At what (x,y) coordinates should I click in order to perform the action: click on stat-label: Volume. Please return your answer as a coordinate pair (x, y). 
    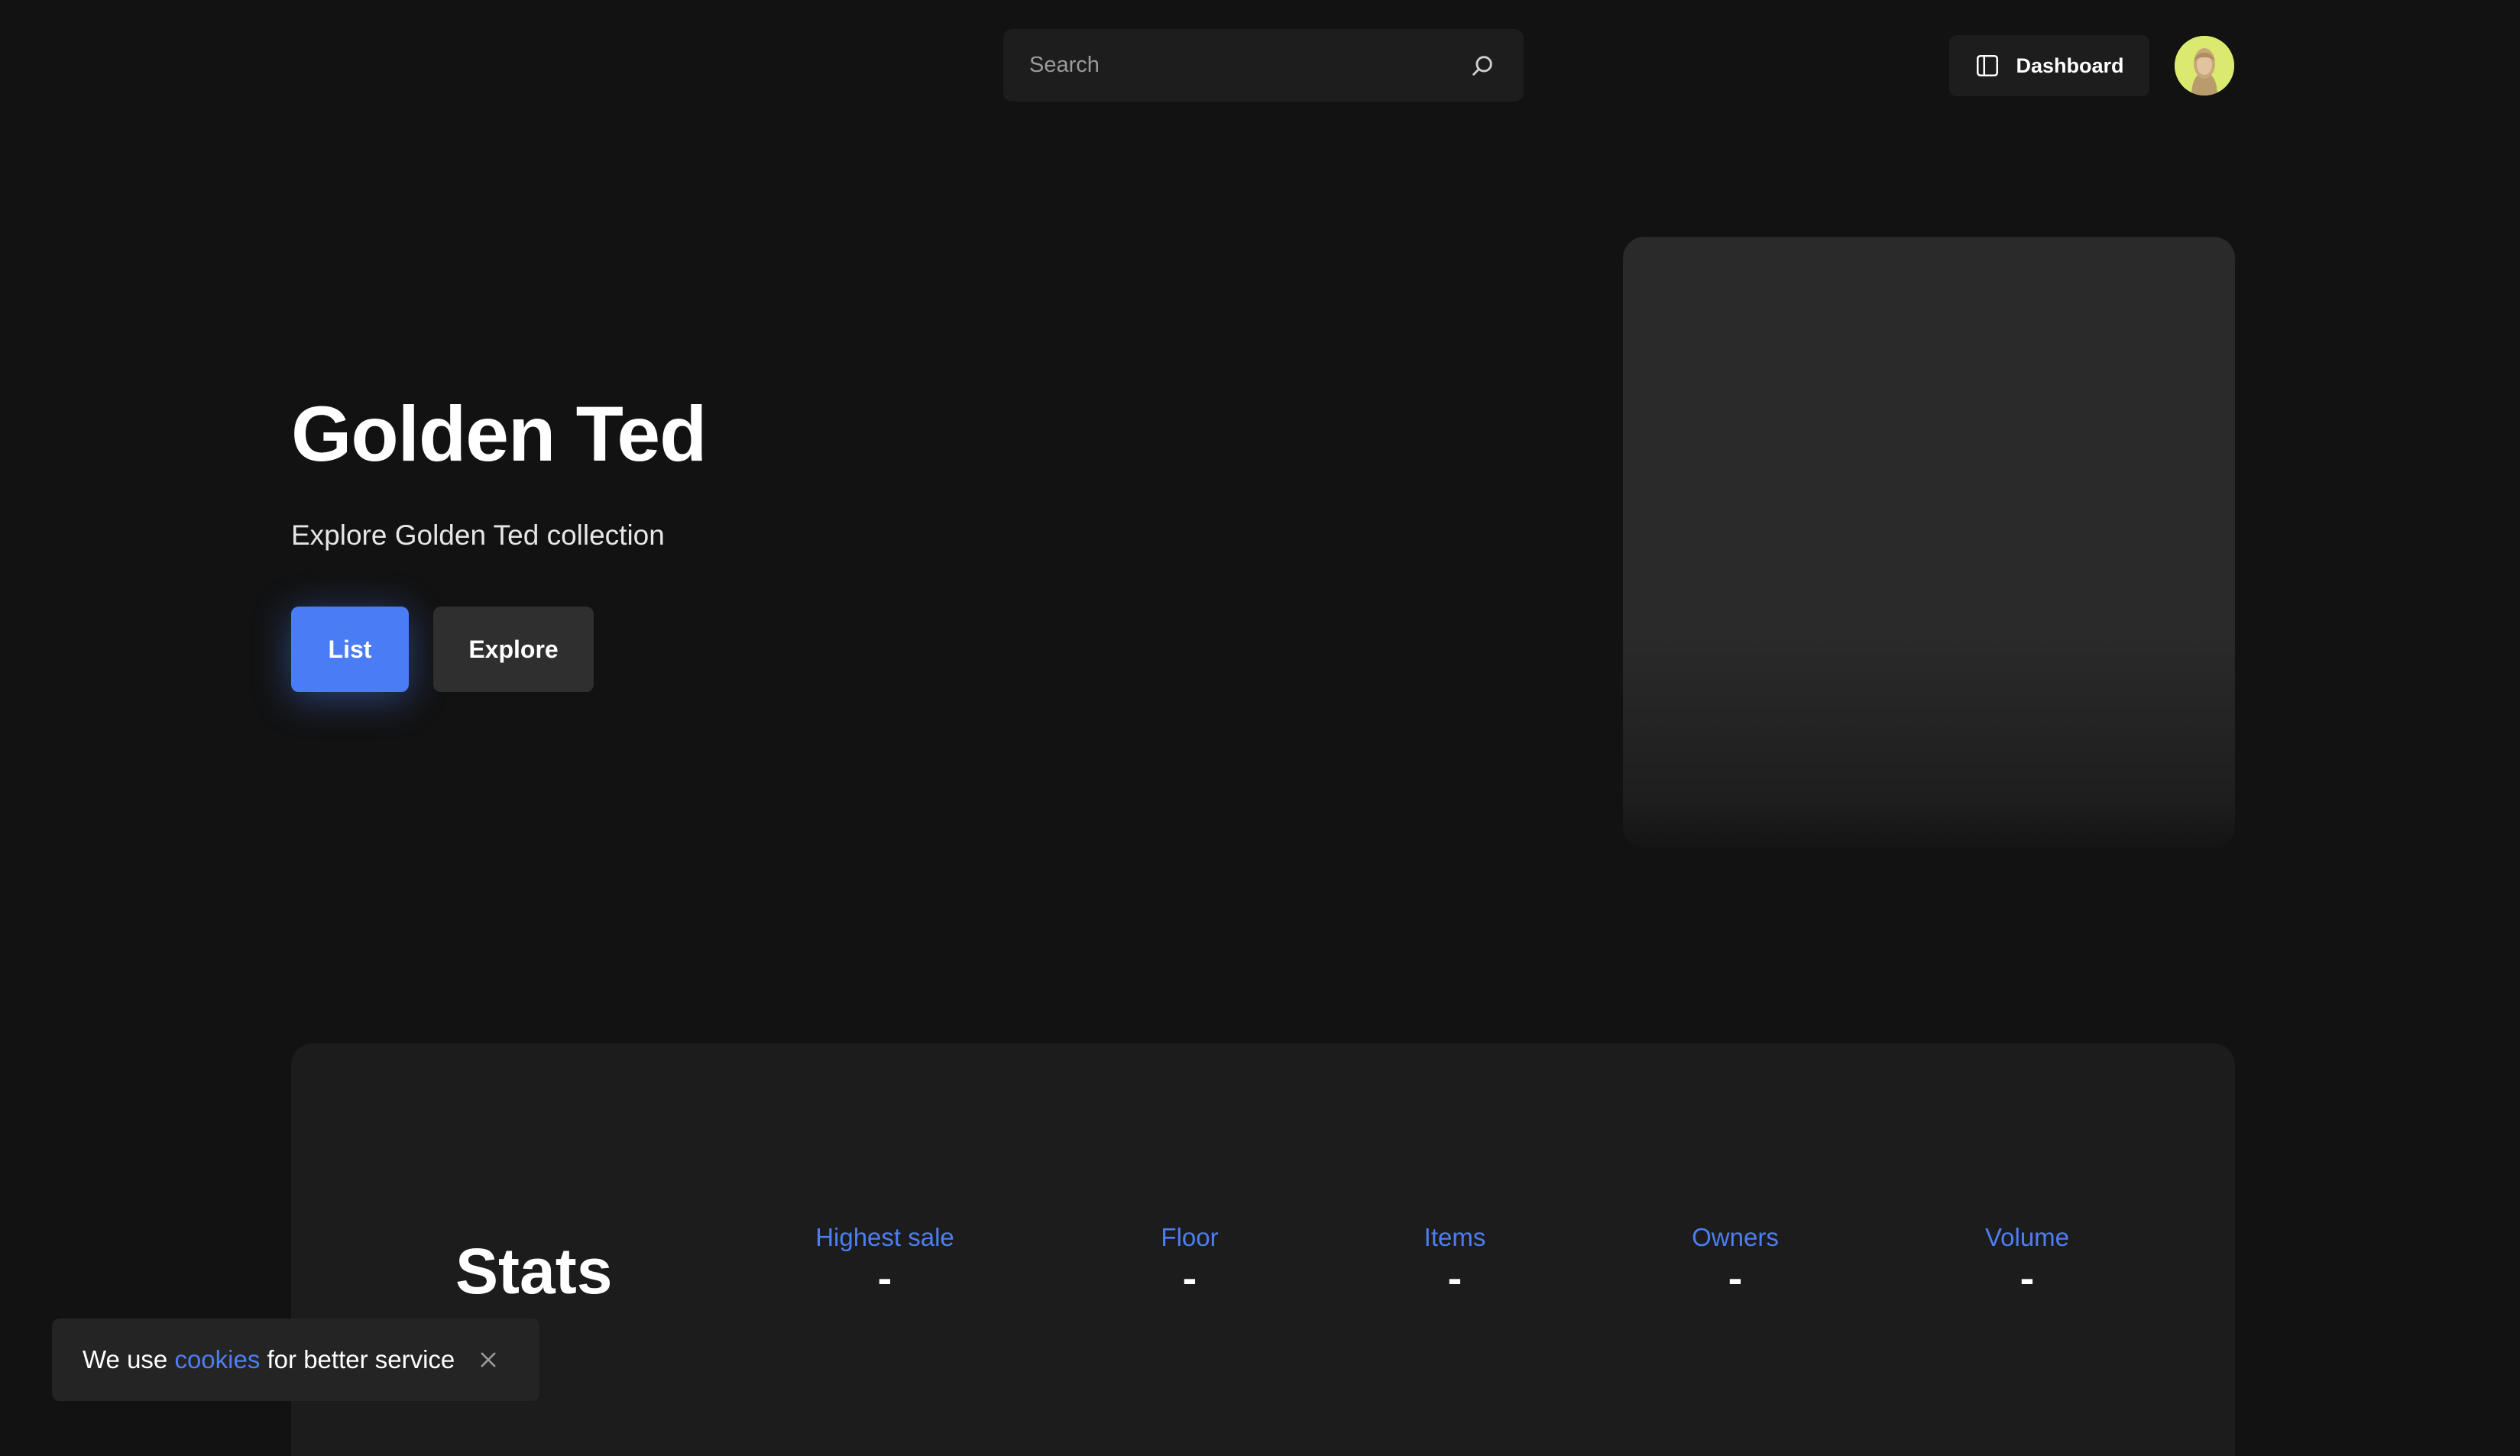
    Looking at the image, I should click on (2027, 1237).